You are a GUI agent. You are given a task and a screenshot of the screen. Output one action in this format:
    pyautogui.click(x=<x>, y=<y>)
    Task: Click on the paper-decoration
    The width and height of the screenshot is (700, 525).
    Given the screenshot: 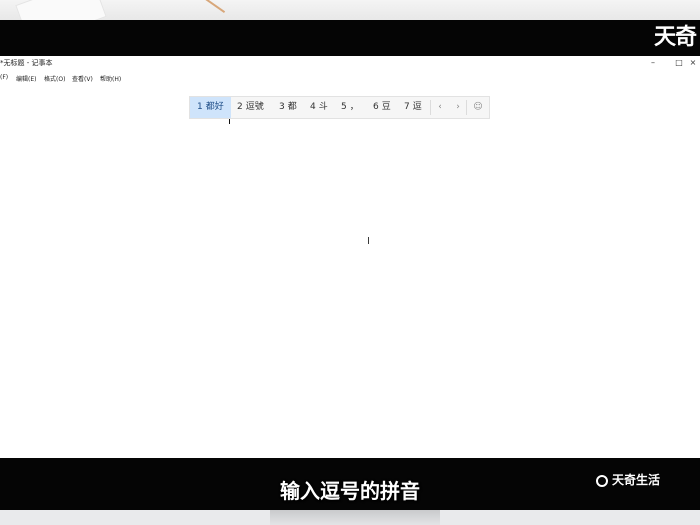 What is the action you would take?
    pyautogui.click(x=61, y=10)
    